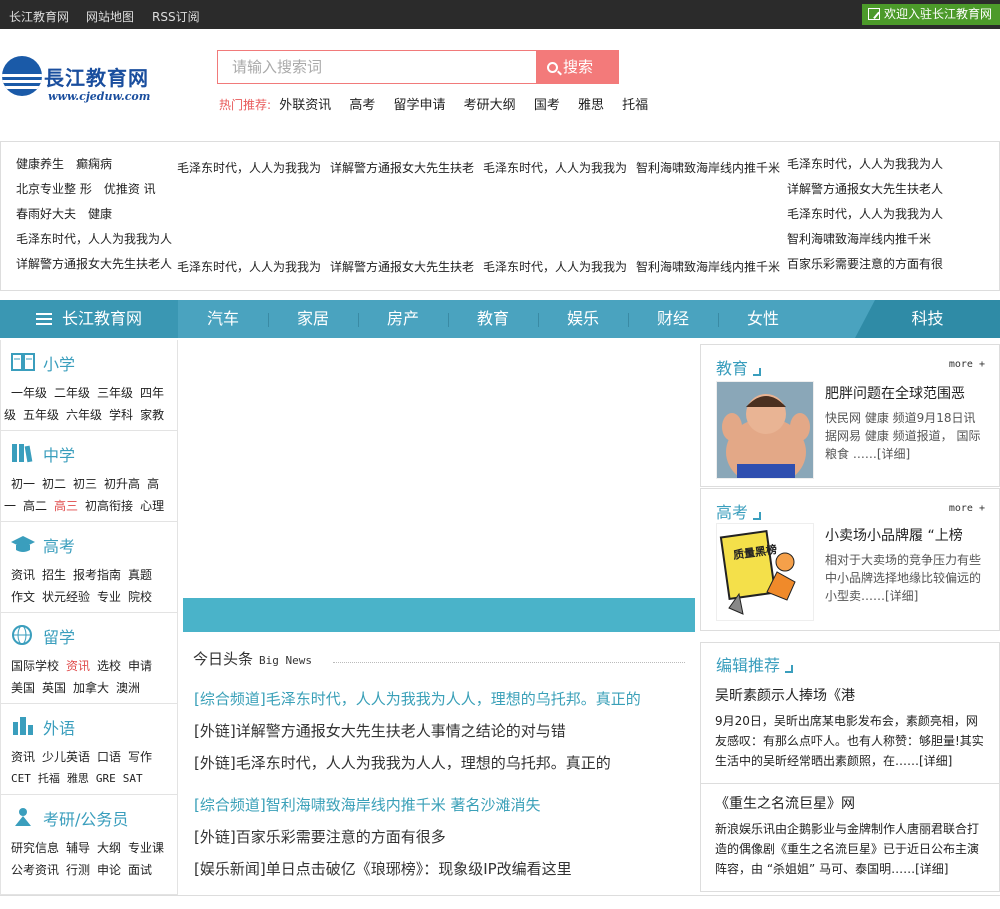 This screenshot has height=909, width=1000. I want to click on top-link-home: 长江教育网, so click(39, 16).